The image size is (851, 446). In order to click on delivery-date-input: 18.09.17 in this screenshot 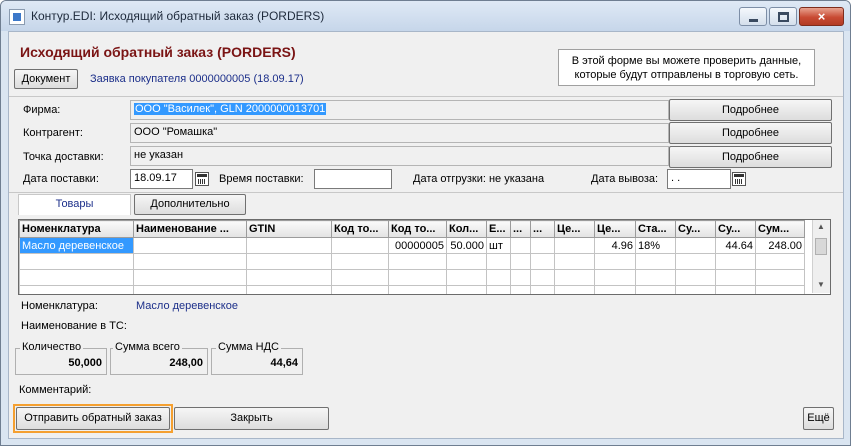, I will do `click(161, 179)`.